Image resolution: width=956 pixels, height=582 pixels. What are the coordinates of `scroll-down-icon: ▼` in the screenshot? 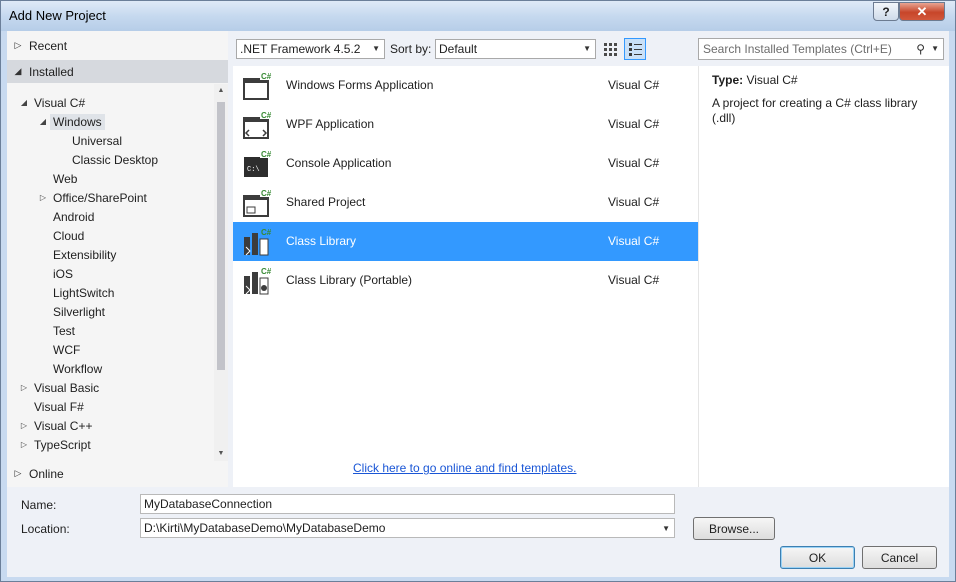 It's located at (221, 454).